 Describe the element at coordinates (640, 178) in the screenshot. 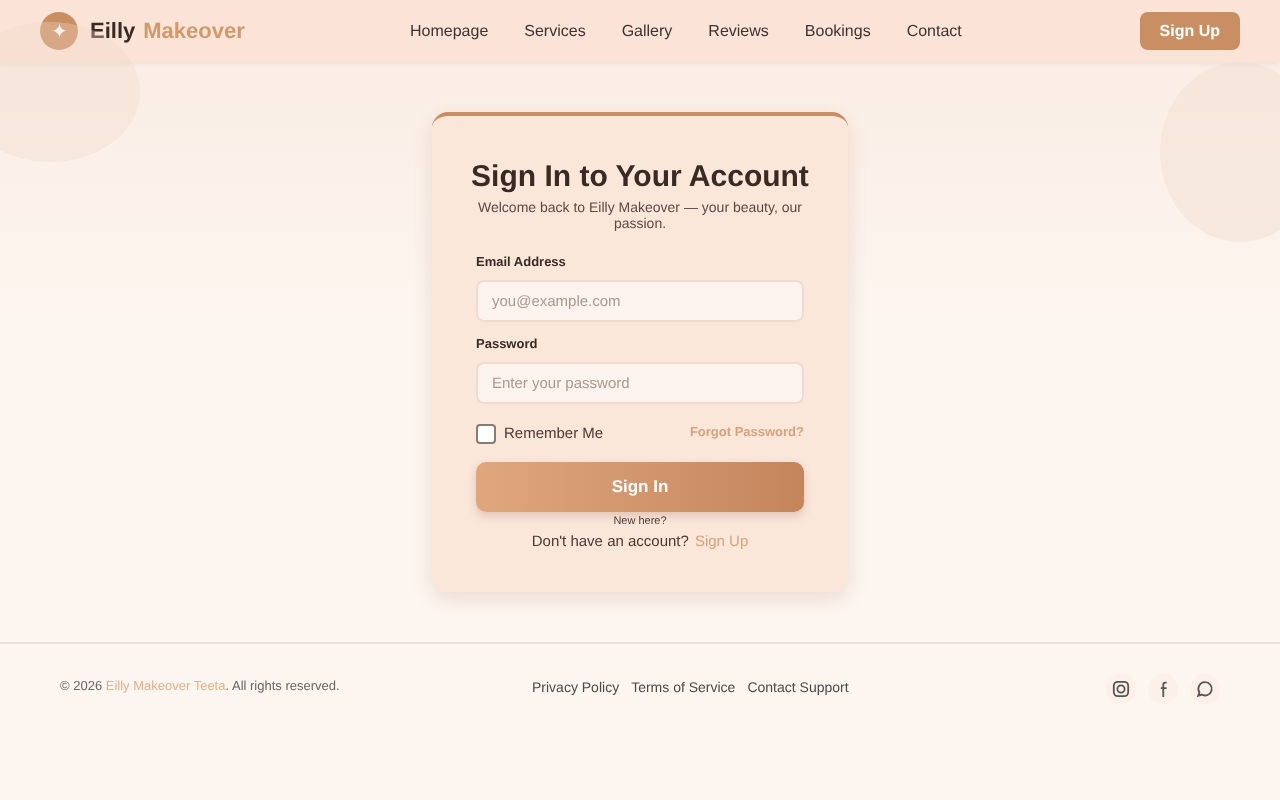

I see `card-title: Sign In to Your Account` at that location.